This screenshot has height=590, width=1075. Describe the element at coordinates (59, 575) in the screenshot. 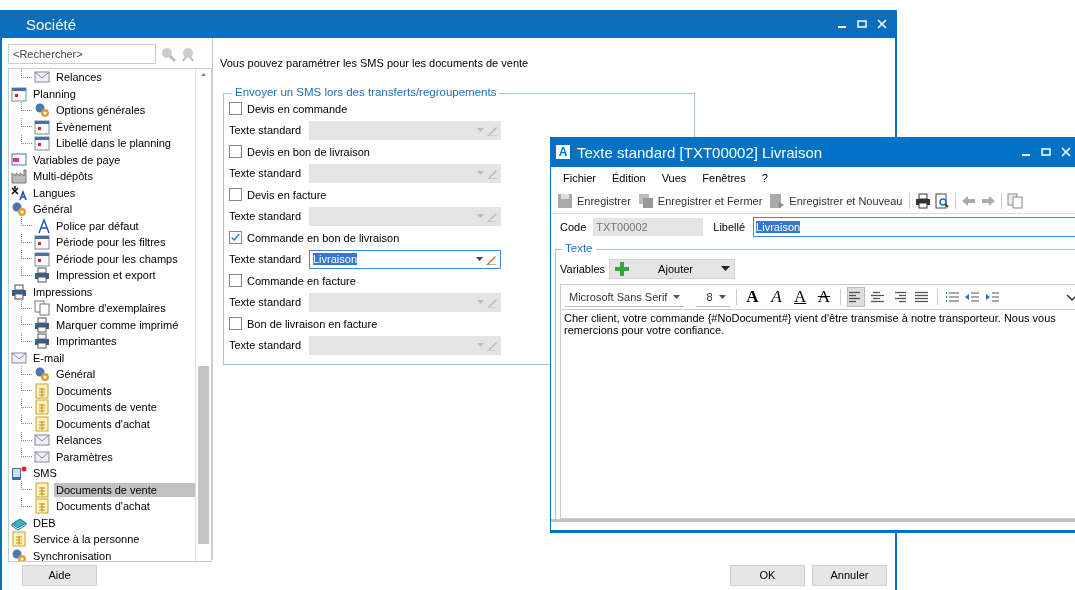

I see `help-button: Aide` at that location.